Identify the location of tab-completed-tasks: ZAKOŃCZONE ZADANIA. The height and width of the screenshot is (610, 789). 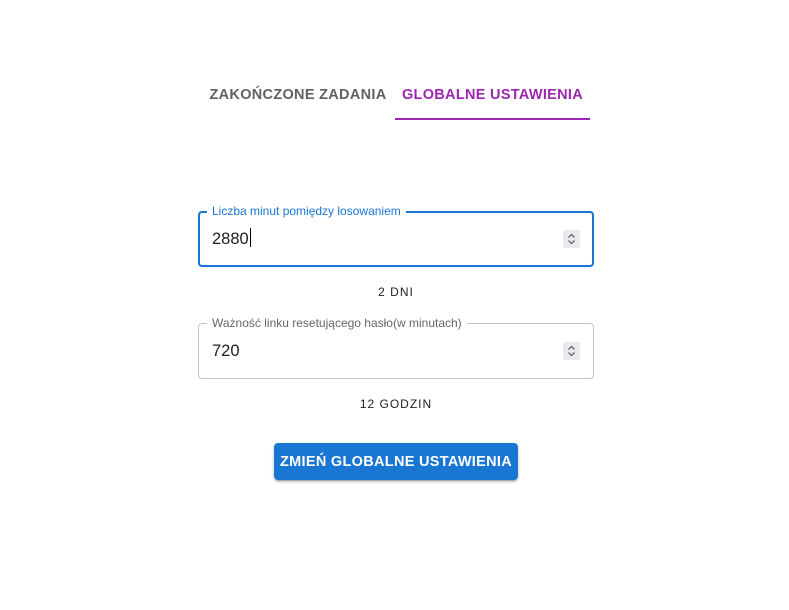
(298, 95).